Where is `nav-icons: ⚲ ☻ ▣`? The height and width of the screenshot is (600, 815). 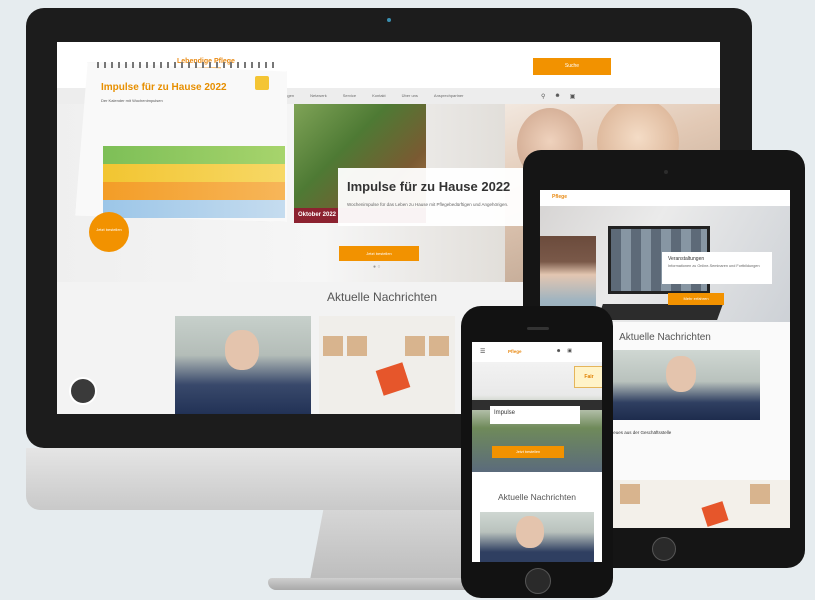
nav-icons: ⚲ ☻ ▣ is located at coordinates (558, 96).